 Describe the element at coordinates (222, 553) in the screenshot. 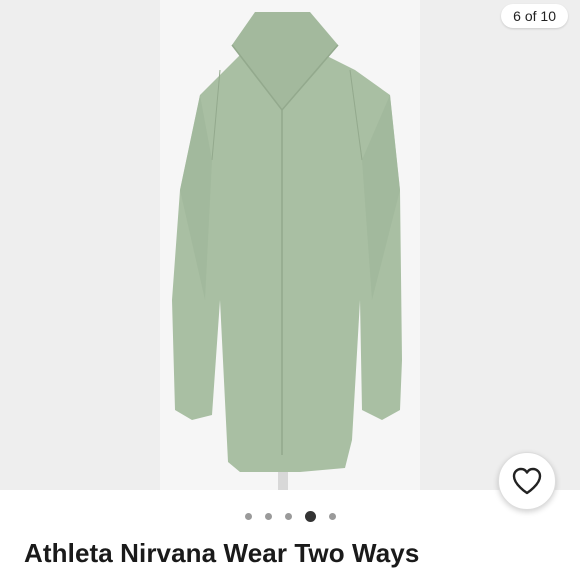

I see `listing-title: Athleta Nirvana Wear Two Ways` at that location.